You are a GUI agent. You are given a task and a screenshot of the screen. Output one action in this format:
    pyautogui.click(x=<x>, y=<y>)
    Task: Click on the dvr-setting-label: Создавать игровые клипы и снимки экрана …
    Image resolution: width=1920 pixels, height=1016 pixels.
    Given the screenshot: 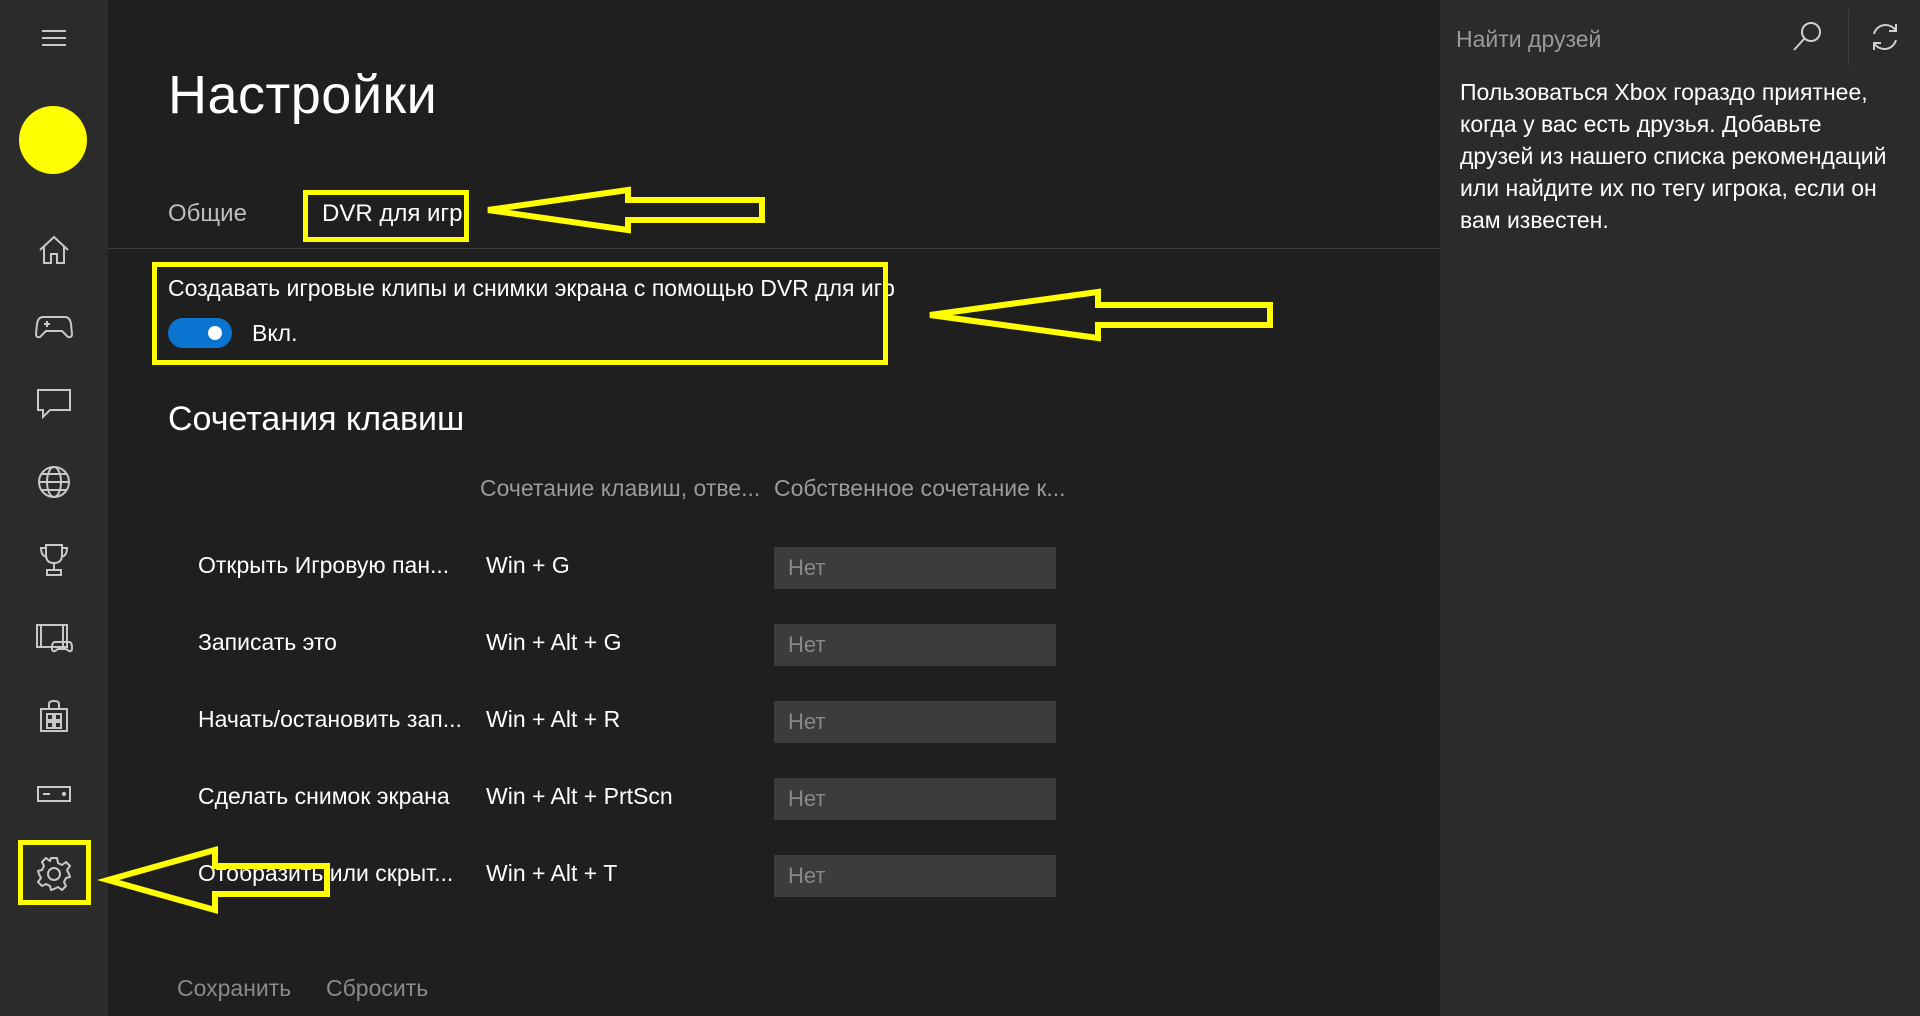 What is the action you would take?
    pyautogui.click(x=531, y=288)
    